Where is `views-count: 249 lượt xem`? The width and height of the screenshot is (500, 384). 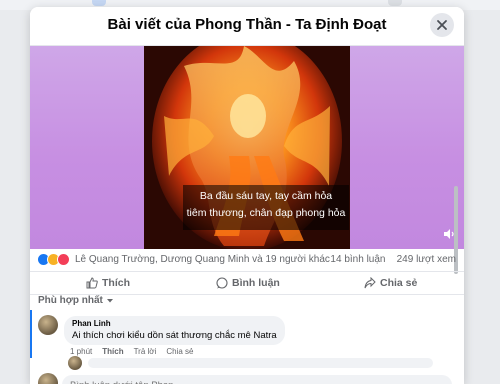 views-count: 249 lượt xem is located at coordinates (426, 259).